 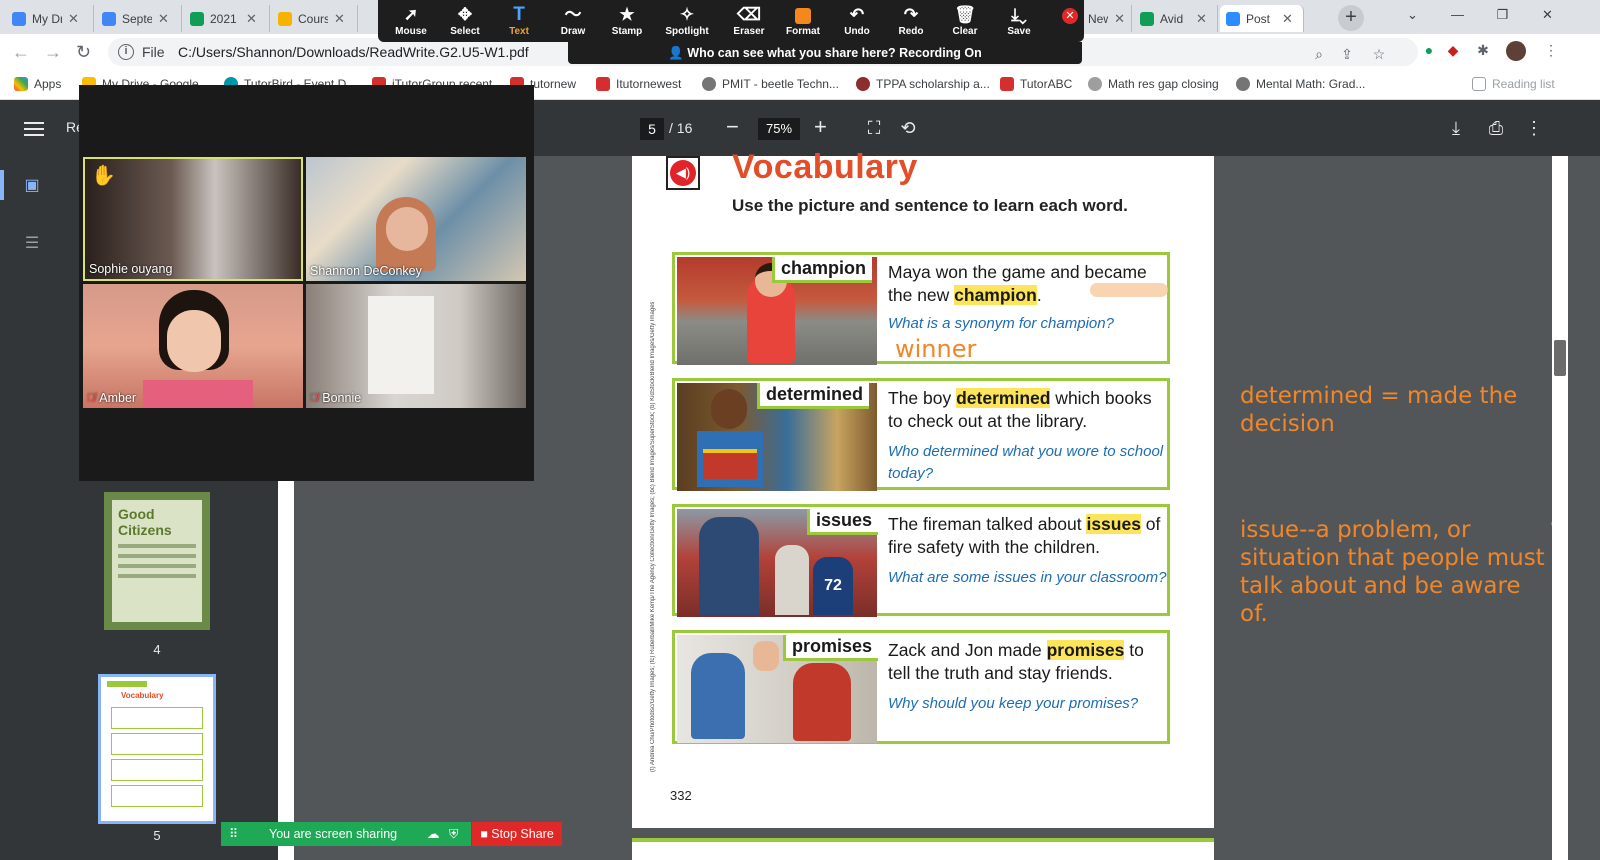 What do you see at coordinates (1153, 84) in the screenshot?
I see `bookmark-item: Math res gap closing` at bounding box center [1153, 84].